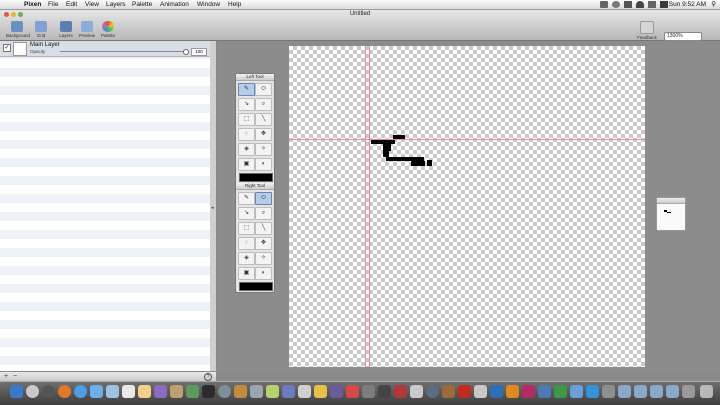  I want to click on menu-edit: Edit, so click(71, 4).